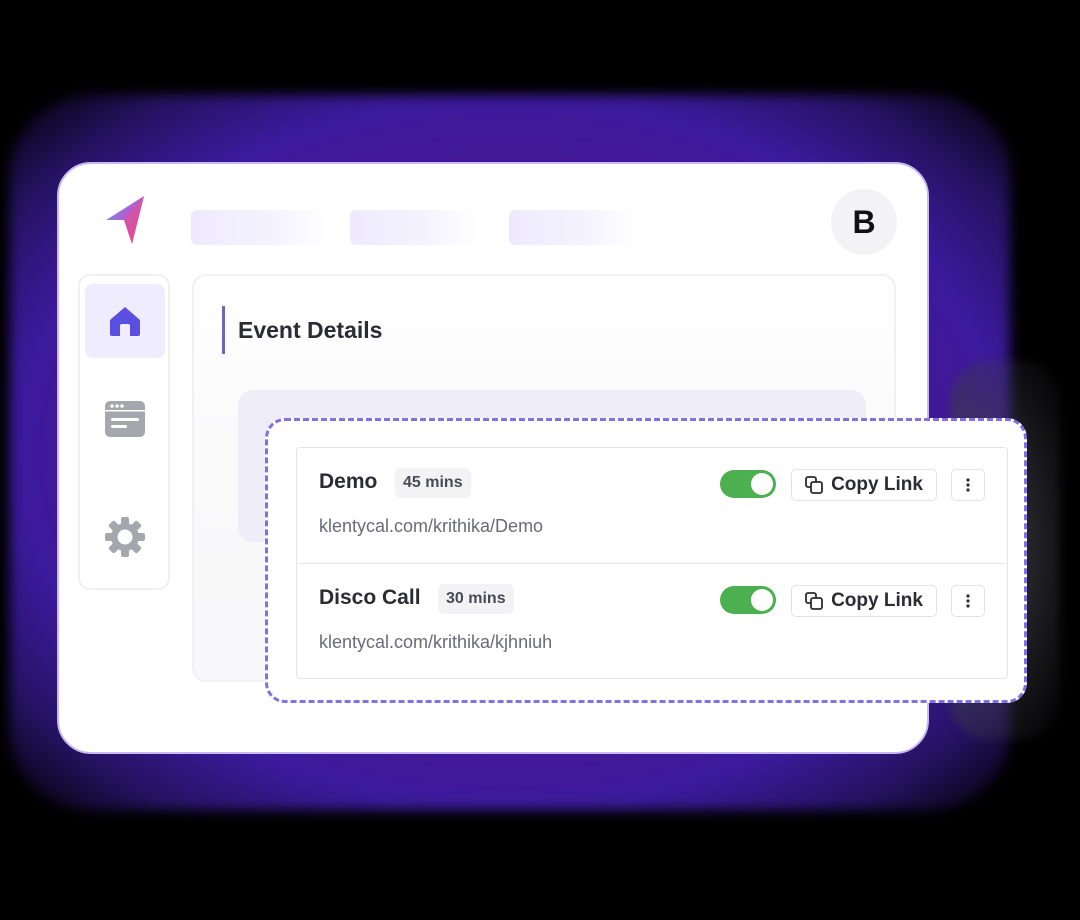 The image size is (1080, 920). I want to click on event-name: Disco Call, so click(370, 597).